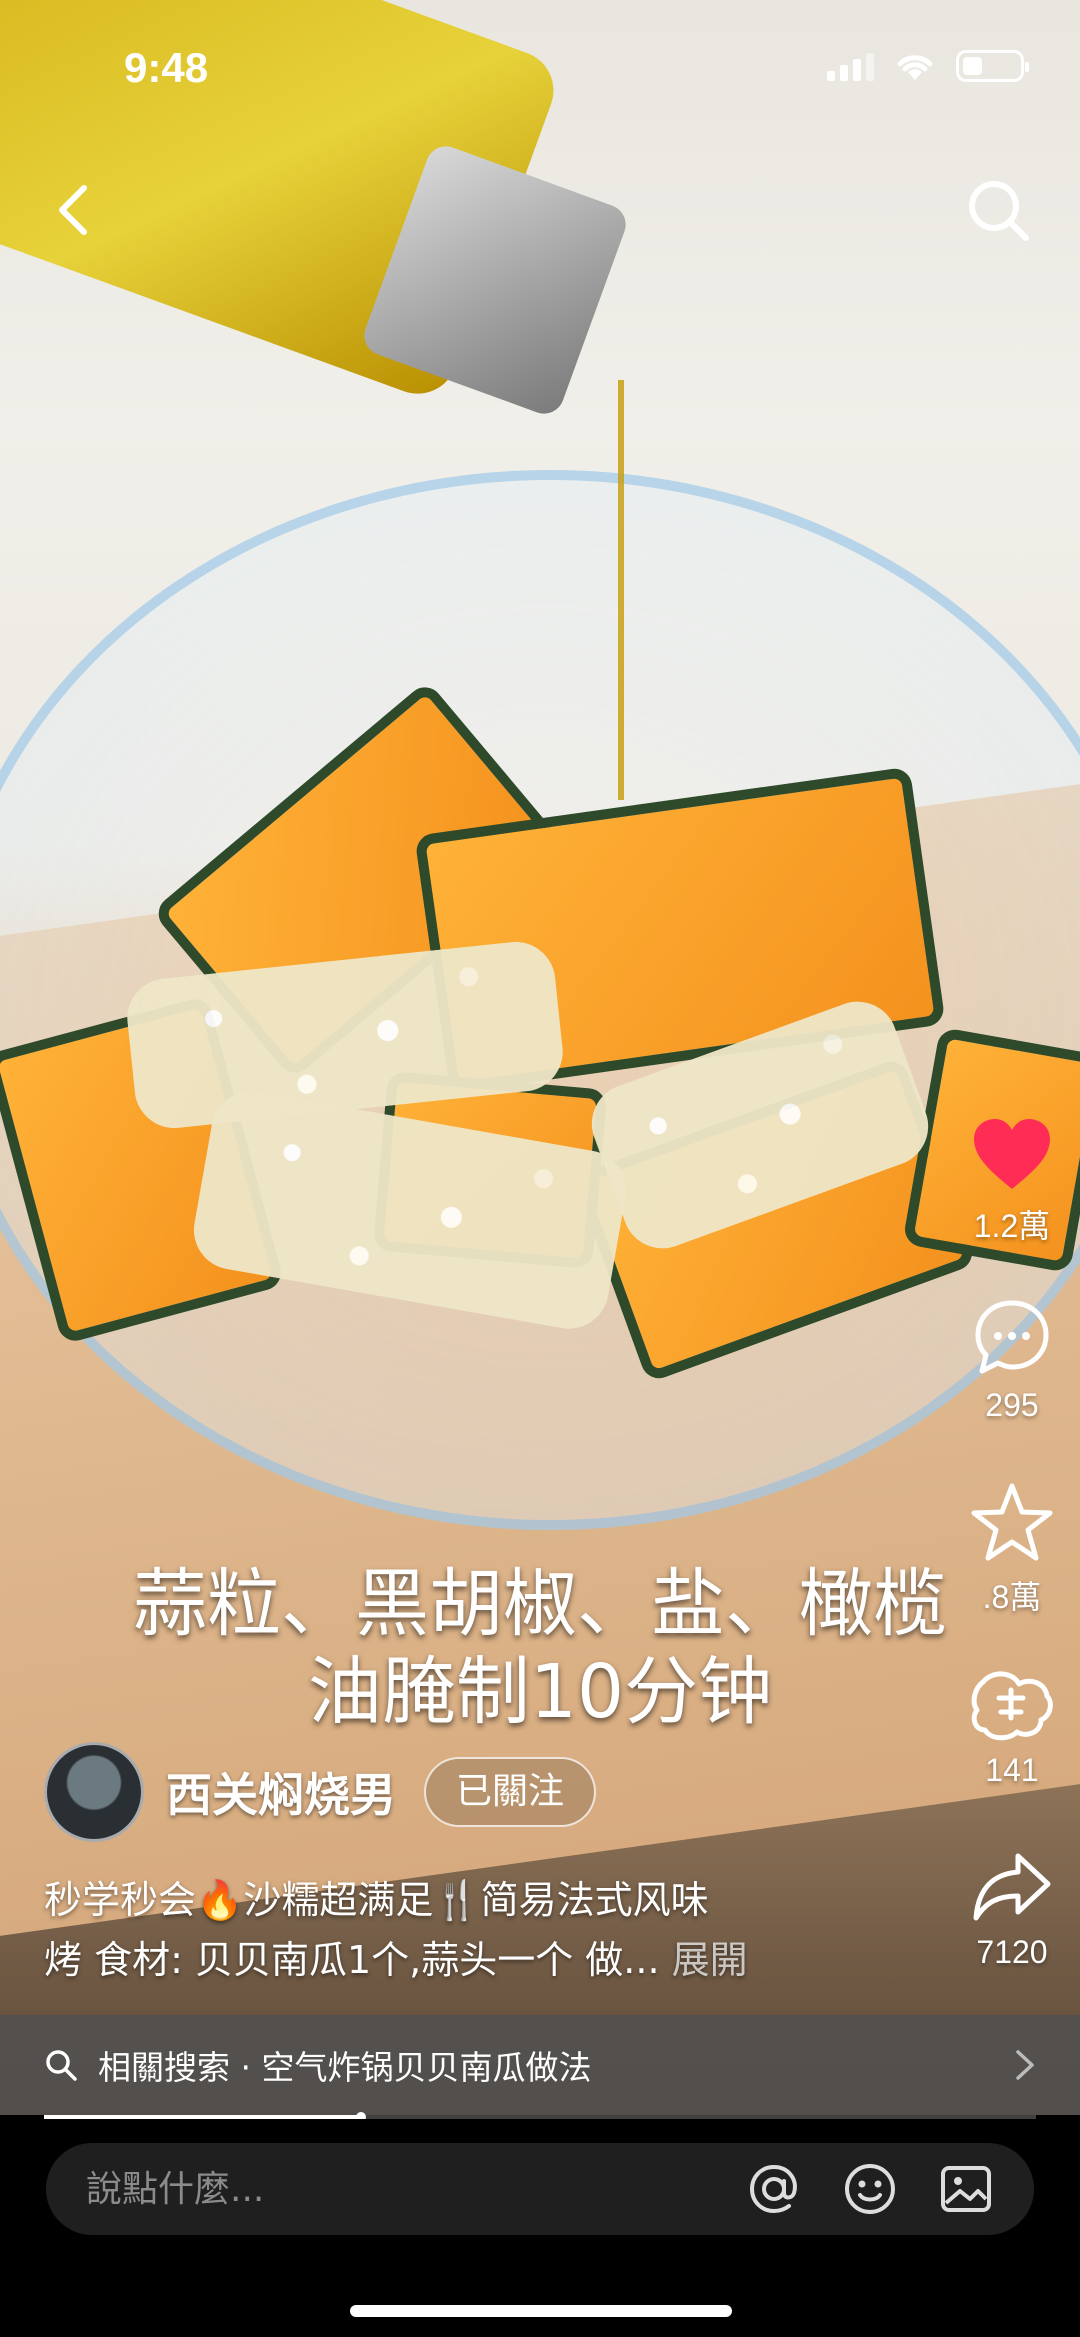 The image size is (1080, 2337). What do you see at coordinates (540, 1648) in the screenshot?
I see `video-caption: 蒜粒、黑胡椒、盐、橄榄 油腌制10分钟` at bounding box center [540, 1648].